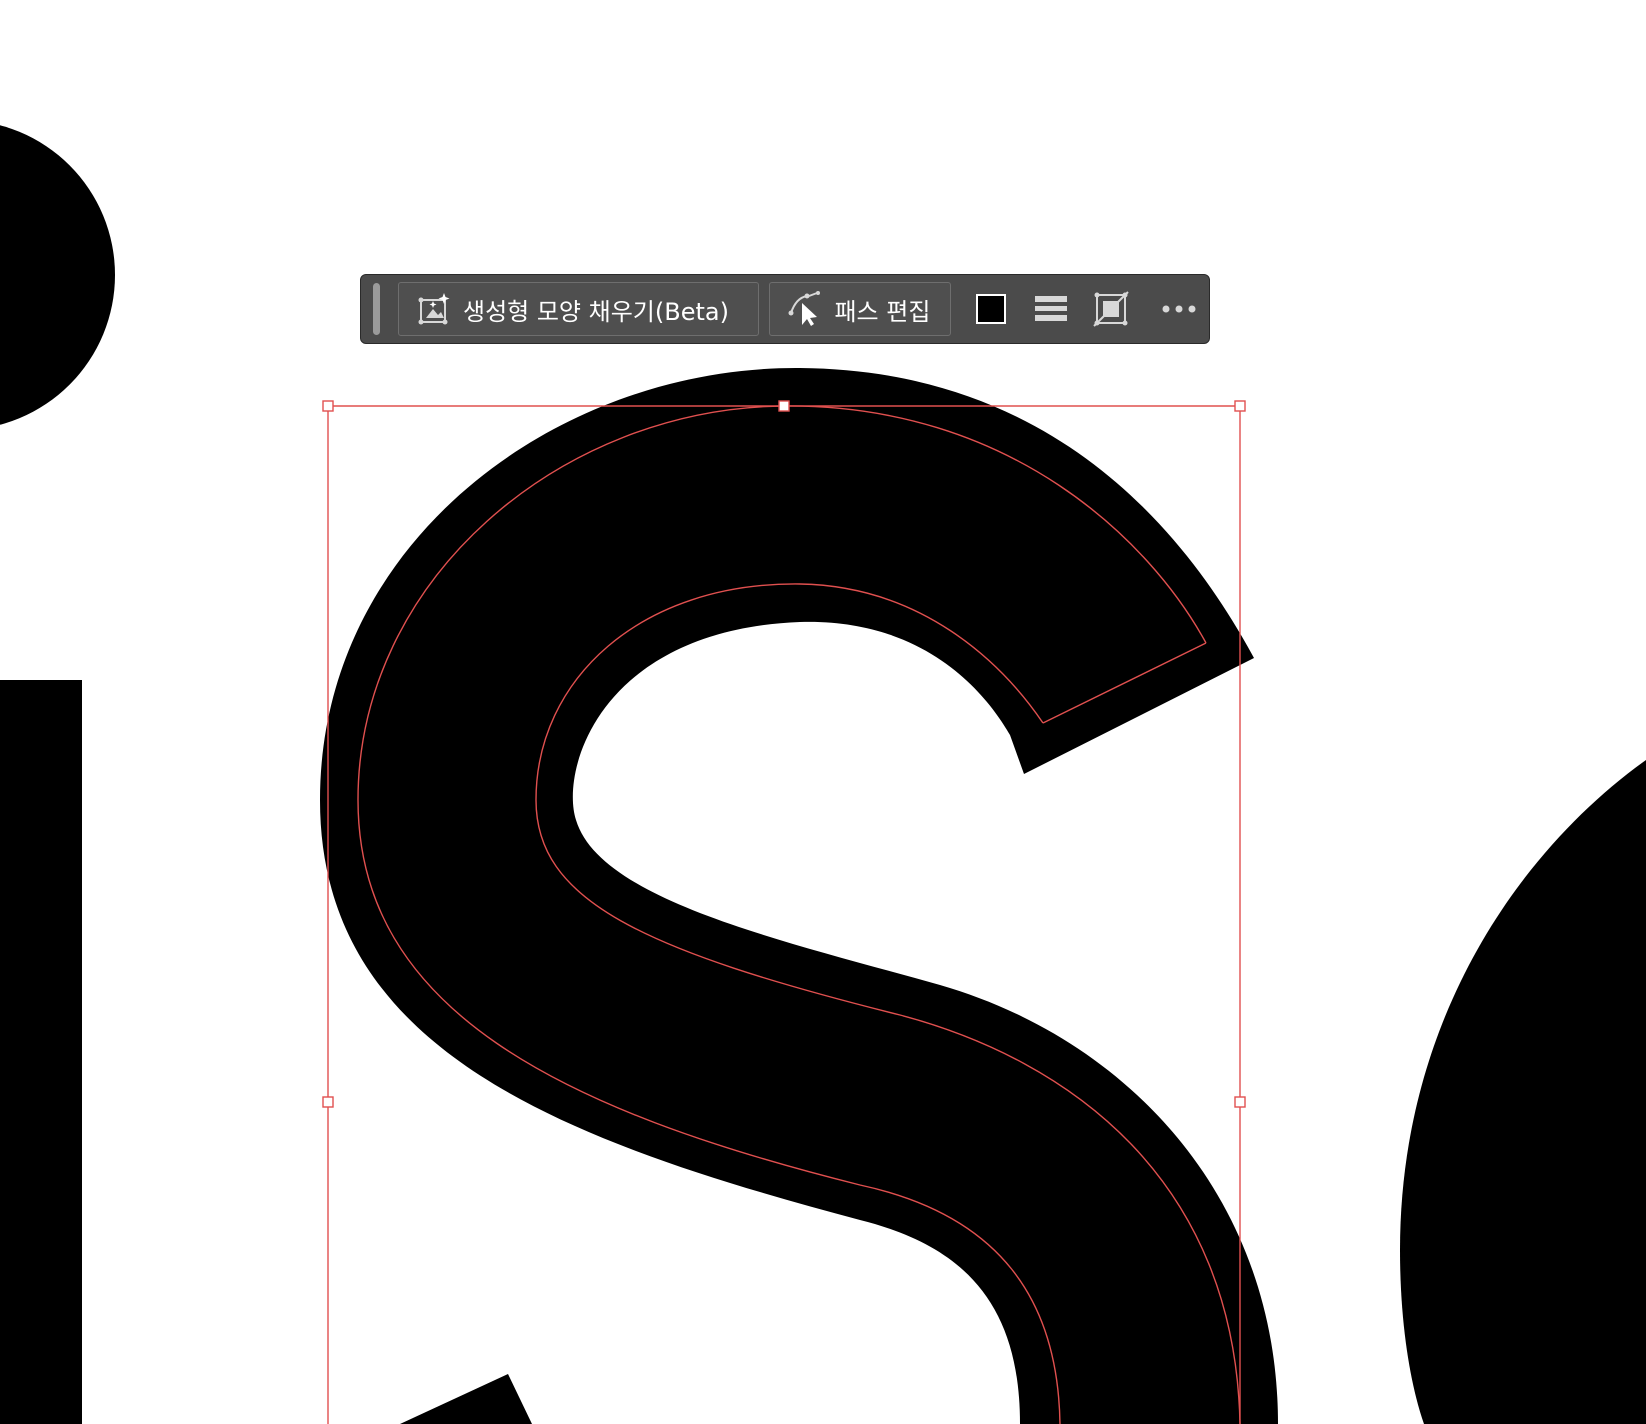 This screenshot has width=1646, height=1424. Describe the element at coordinates (57, 275) in the screenshot. I see `letter-i-dot` at that location.